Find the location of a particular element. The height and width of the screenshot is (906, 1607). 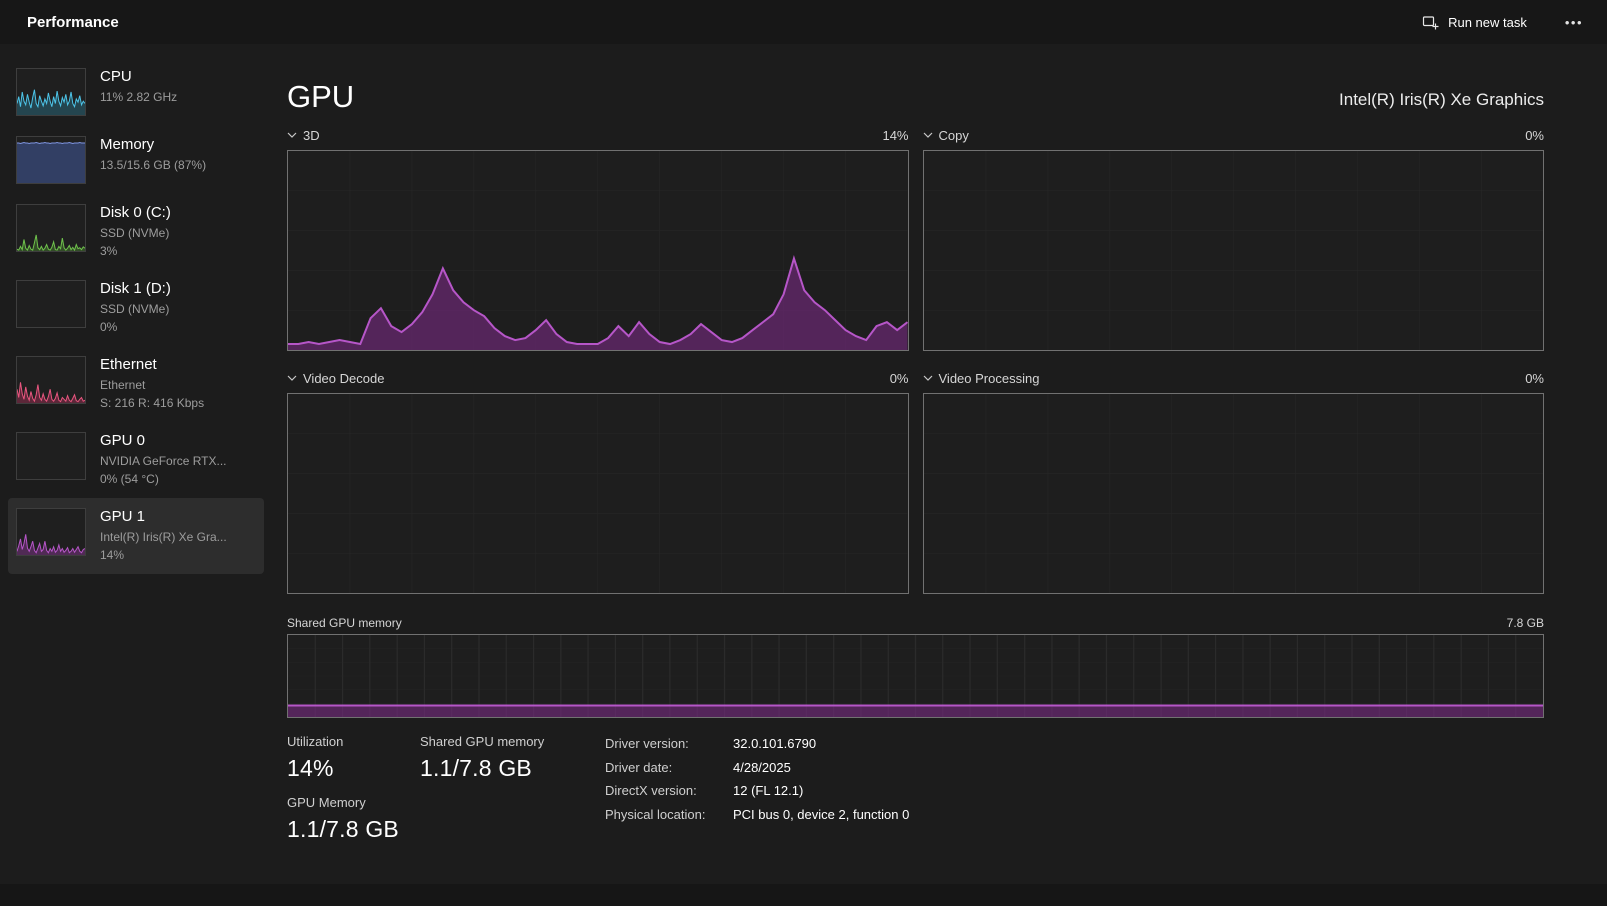

sidebar-item-title: CPU is located at coordinates (116, 76).